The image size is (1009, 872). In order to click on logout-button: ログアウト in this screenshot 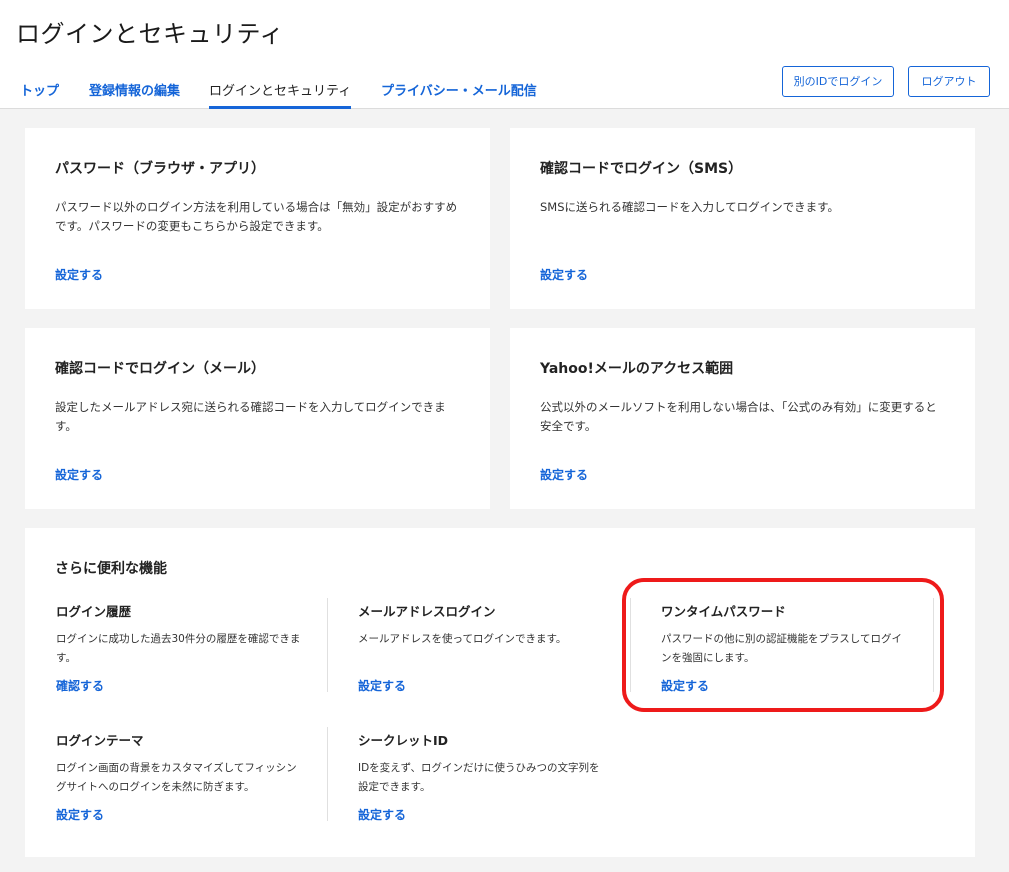, I will do `click(949, 81)`.